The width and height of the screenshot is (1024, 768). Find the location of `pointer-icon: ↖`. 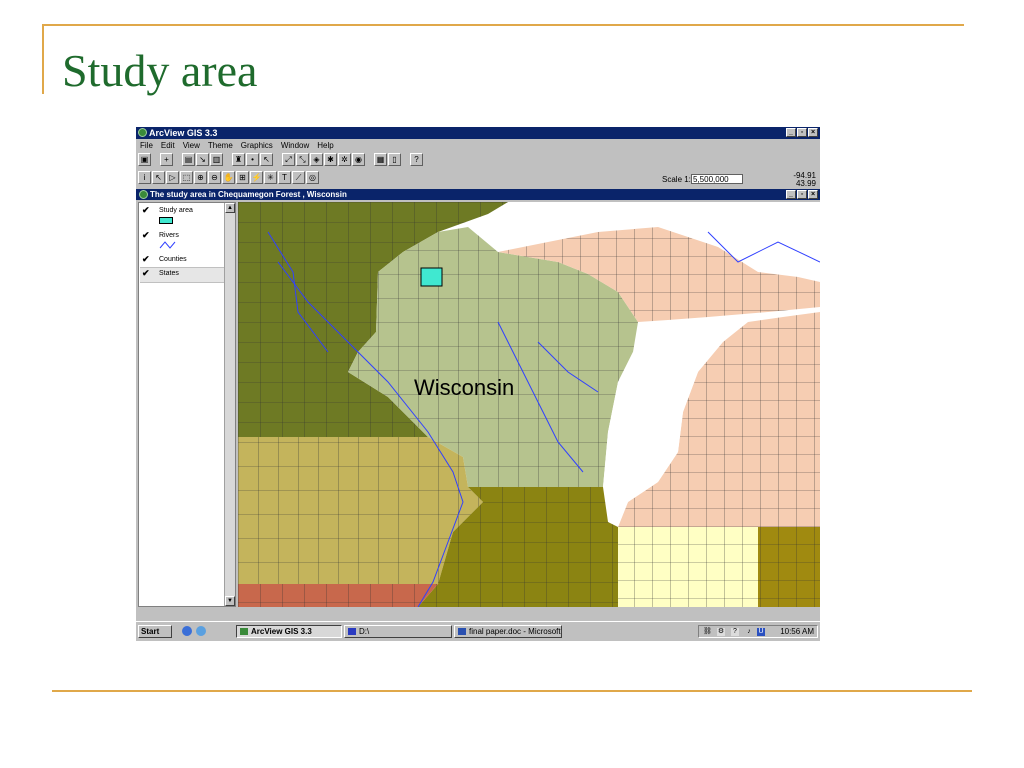

pointer-icon: ↖ is located at coordinates (158, 177).